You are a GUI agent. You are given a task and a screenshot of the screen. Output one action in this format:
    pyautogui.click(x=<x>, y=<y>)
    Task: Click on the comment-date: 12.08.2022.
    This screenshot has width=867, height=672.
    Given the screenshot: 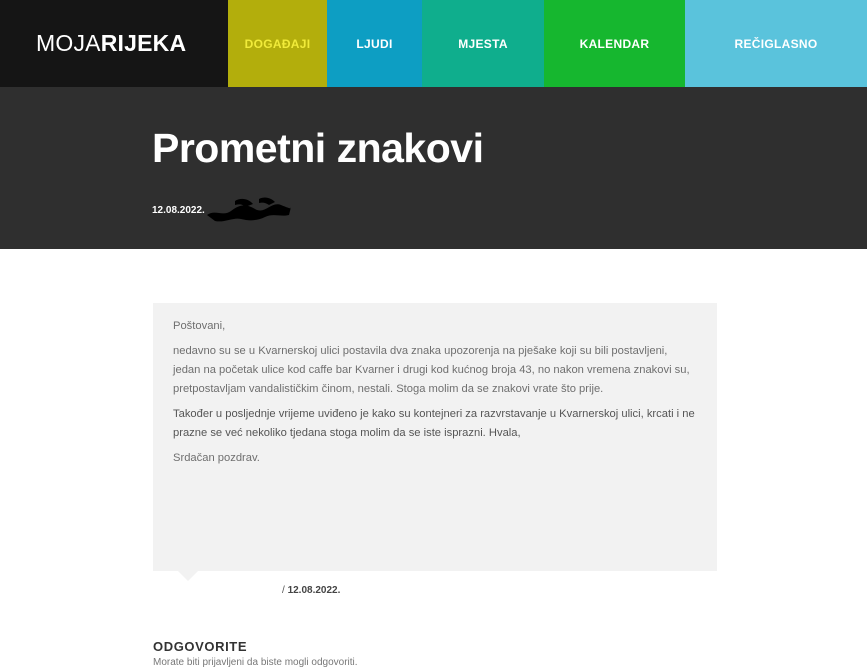 What is the action you would take?
    pyautogui.click(x=314, y=590)
    